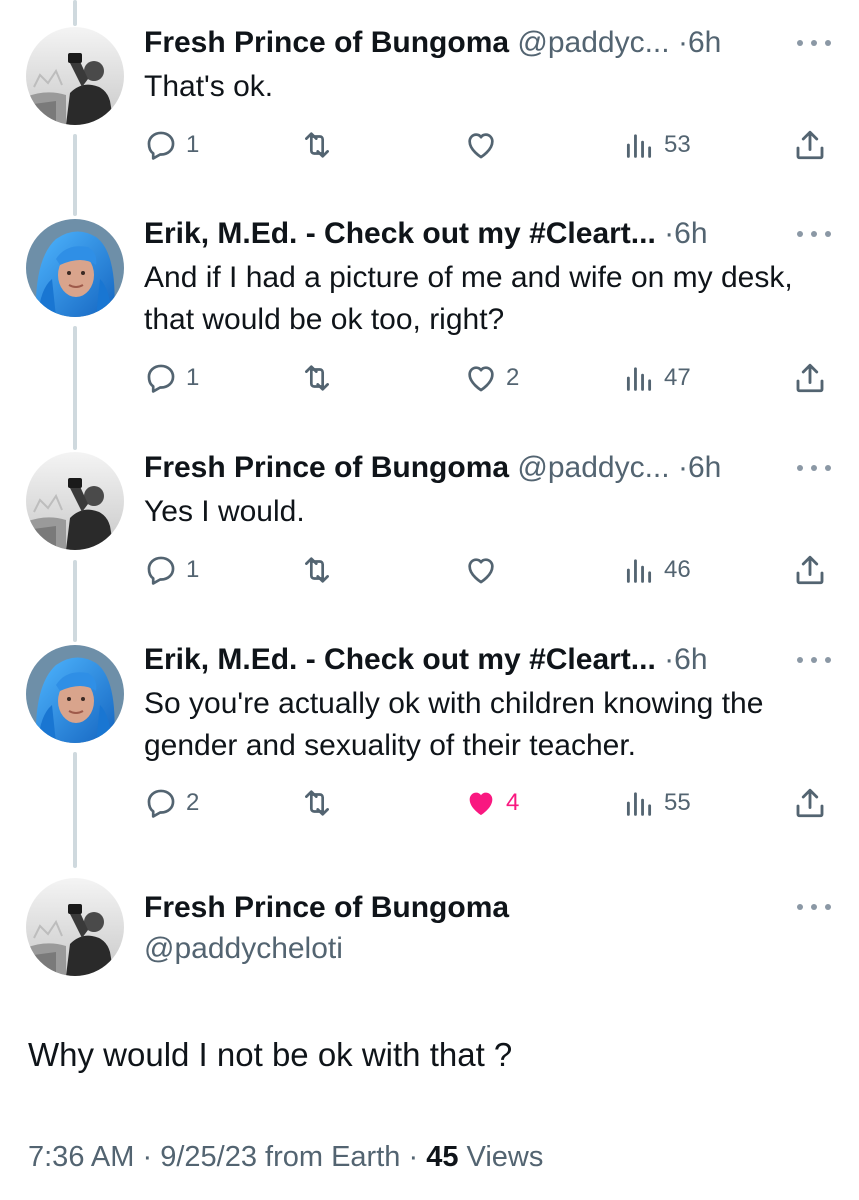 The width and height of the screenshot is (859, 1200). I want to click on tweet-text: That's ok., so click(209, 86).